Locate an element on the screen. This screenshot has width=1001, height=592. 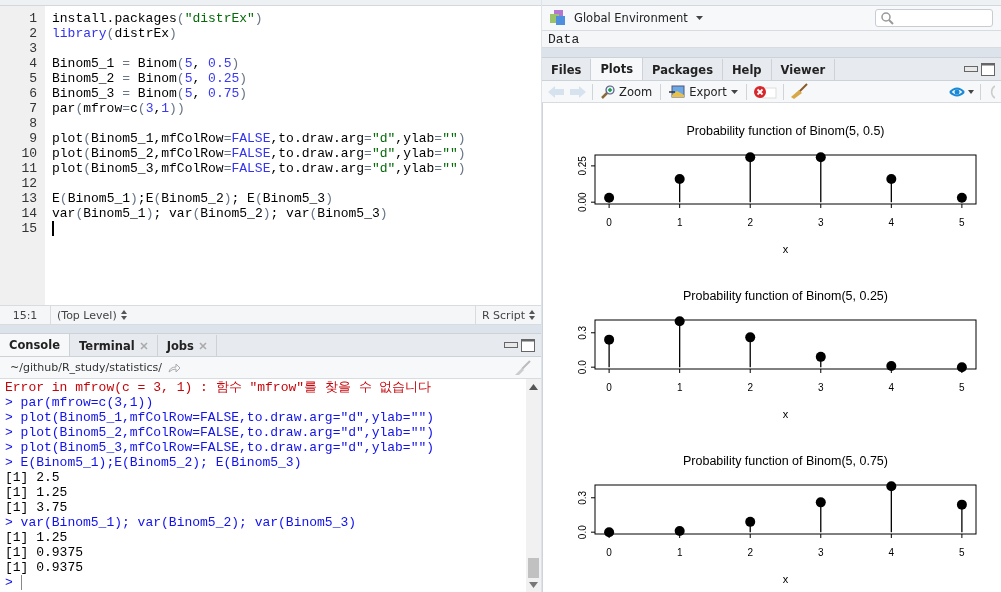
section-header: Data is located at coordinates (564, 39).